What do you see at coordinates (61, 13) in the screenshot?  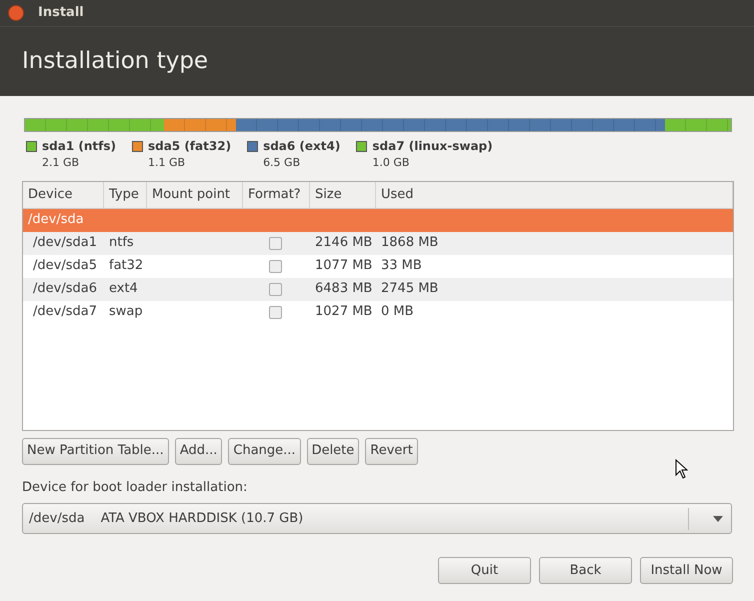 I see `window-title: Install` at bounding box center [61, 13].